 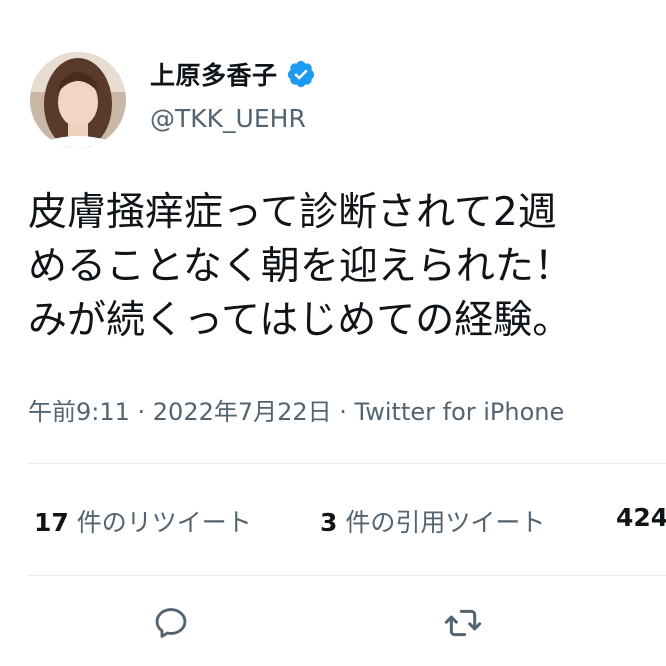 I want to click on avatar-photo-icon, so click(x=78, y=100).